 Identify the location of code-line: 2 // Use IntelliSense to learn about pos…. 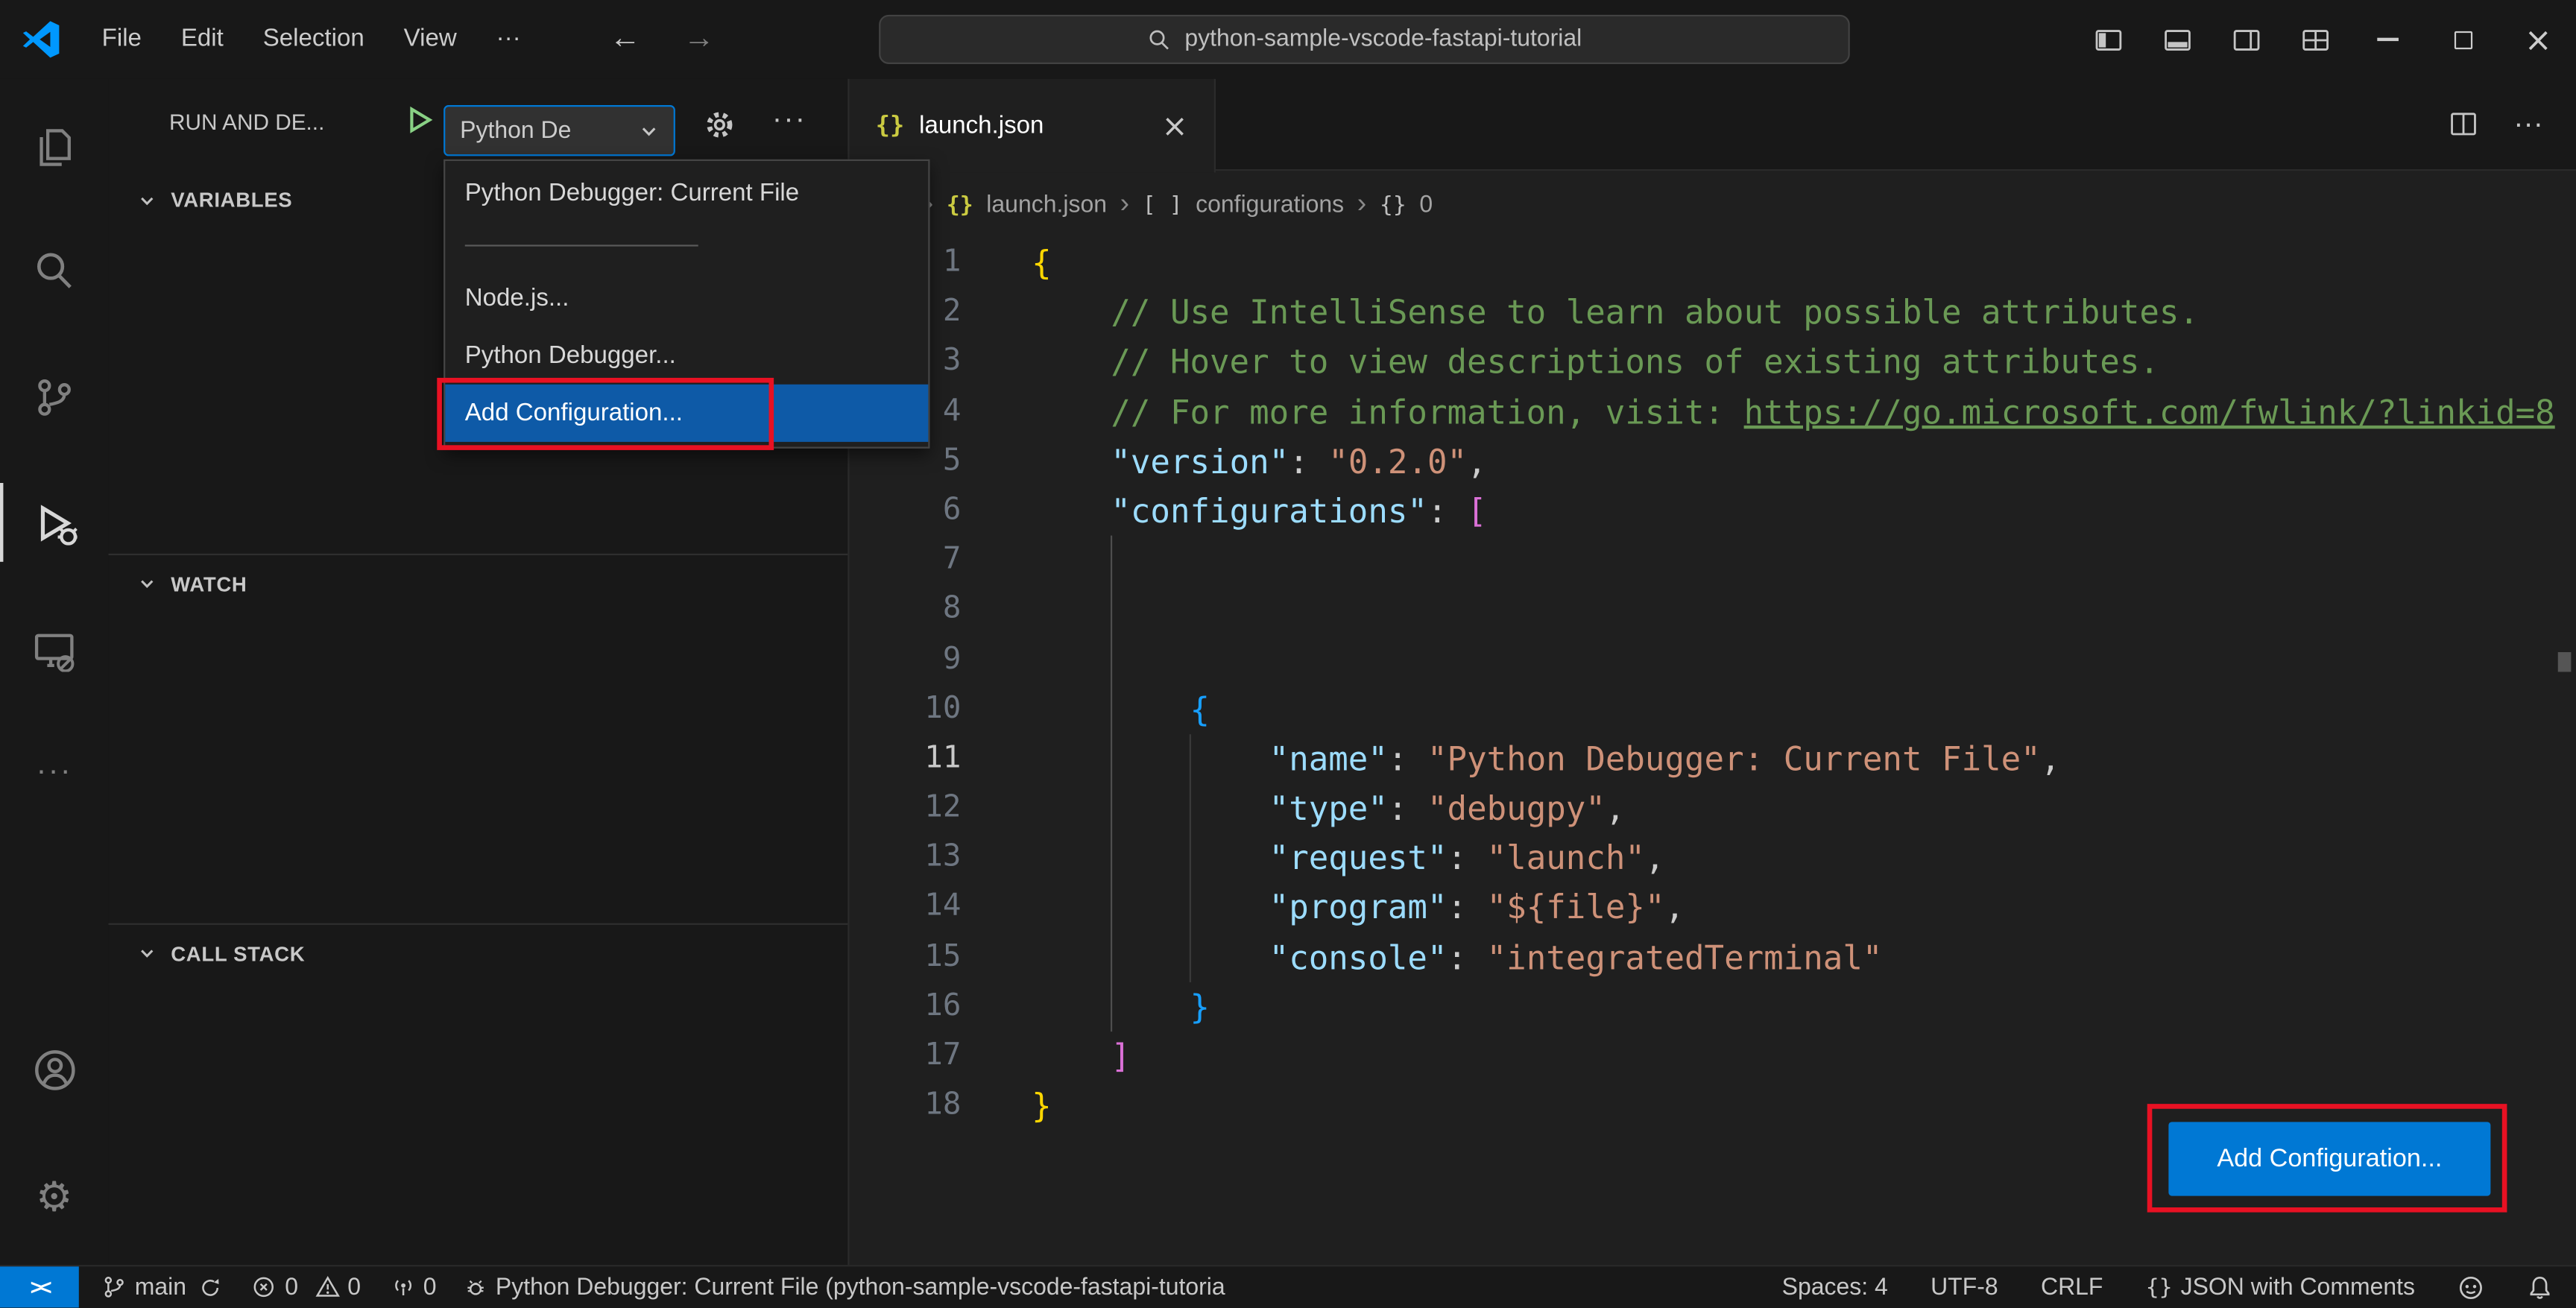
(1713, 313).